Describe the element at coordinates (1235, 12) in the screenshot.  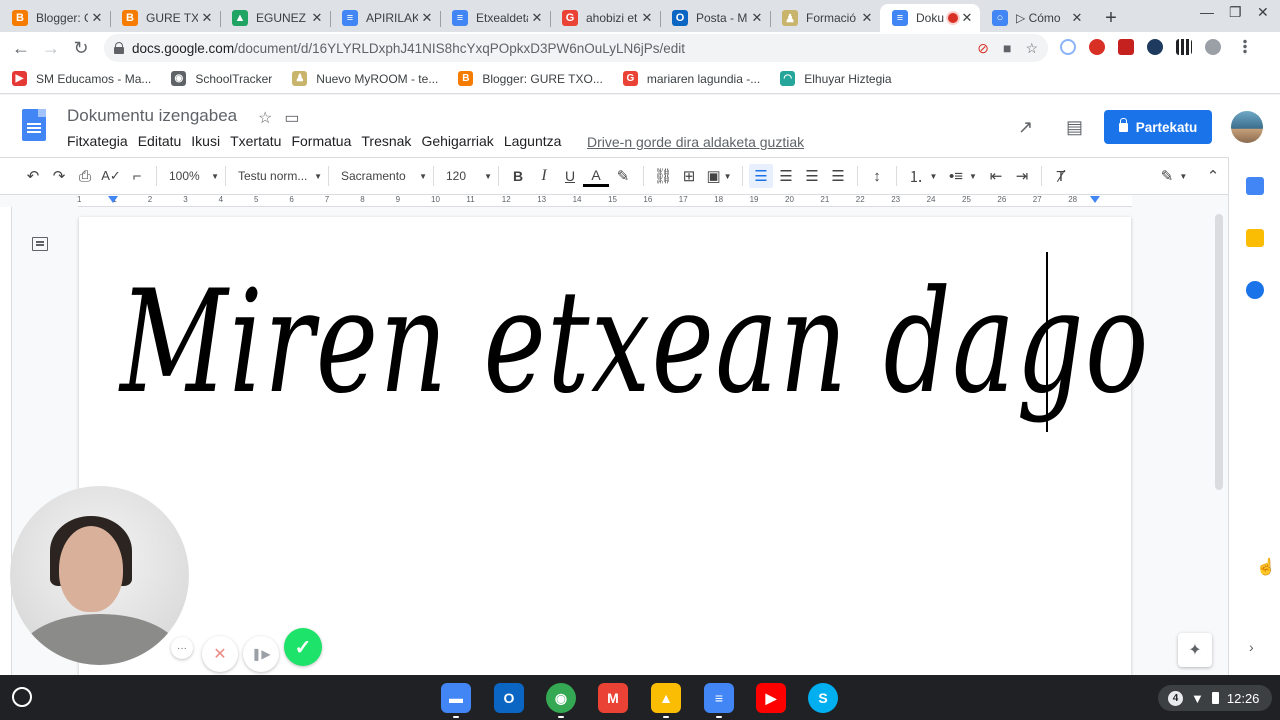
I see `maximize-icon: ❐` at that location.